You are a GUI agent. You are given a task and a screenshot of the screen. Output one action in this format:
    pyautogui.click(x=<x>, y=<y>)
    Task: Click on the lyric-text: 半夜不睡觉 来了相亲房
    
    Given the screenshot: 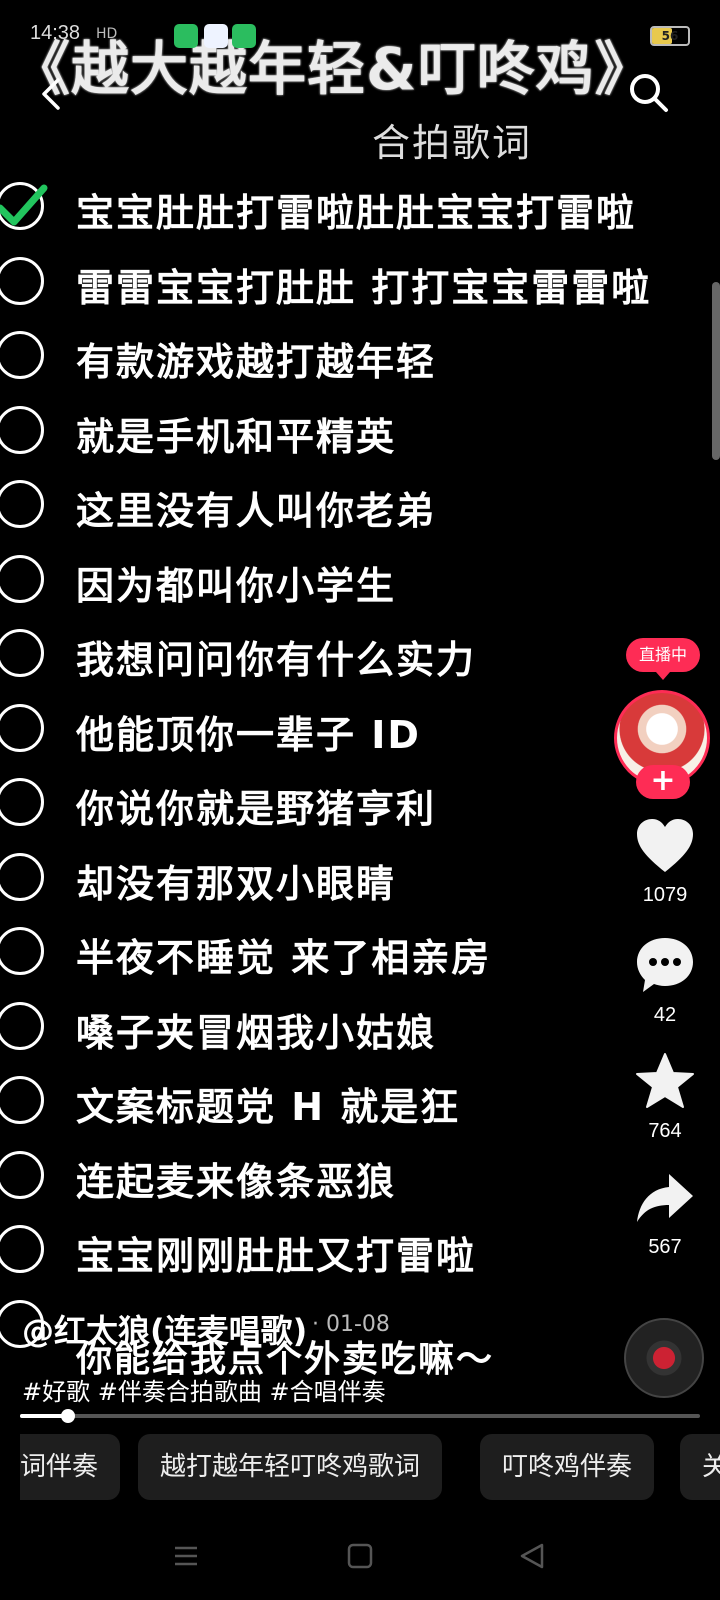 What is the action you would take?
    pyautogui.click(x=284, y=958)
    